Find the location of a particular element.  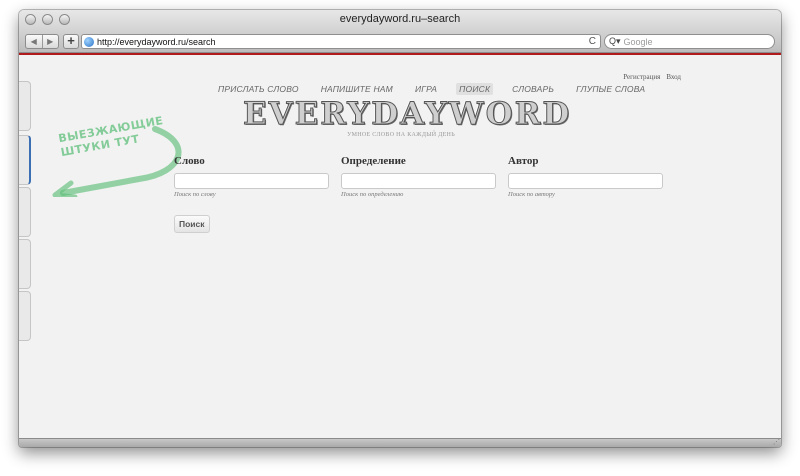

register-link: Регистрация is located at coordinates (641, 77).